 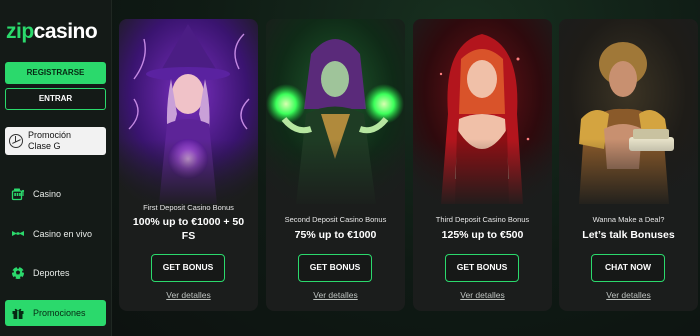 I want to click on sidebar-item-promotions: Promociones, so click(x=55, y=313).